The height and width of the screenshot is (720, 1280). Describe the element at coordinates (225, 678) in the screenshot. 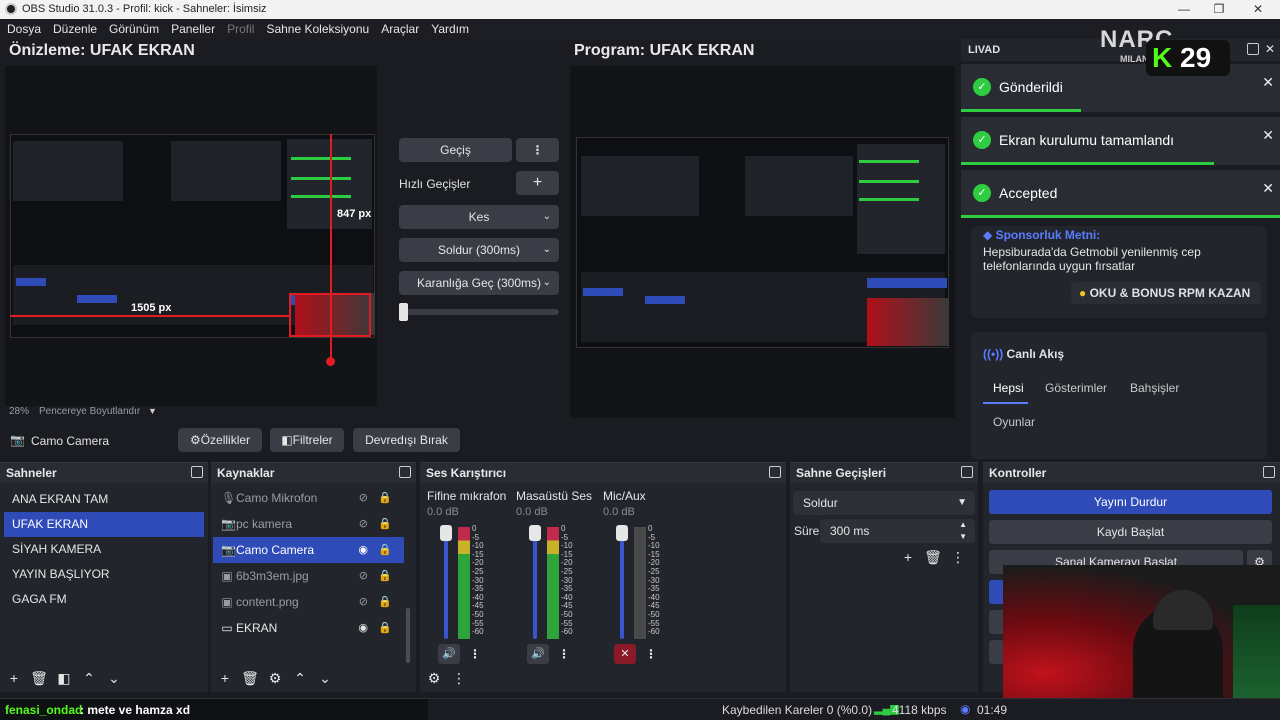

I see `add-source-icon: +` at that location.